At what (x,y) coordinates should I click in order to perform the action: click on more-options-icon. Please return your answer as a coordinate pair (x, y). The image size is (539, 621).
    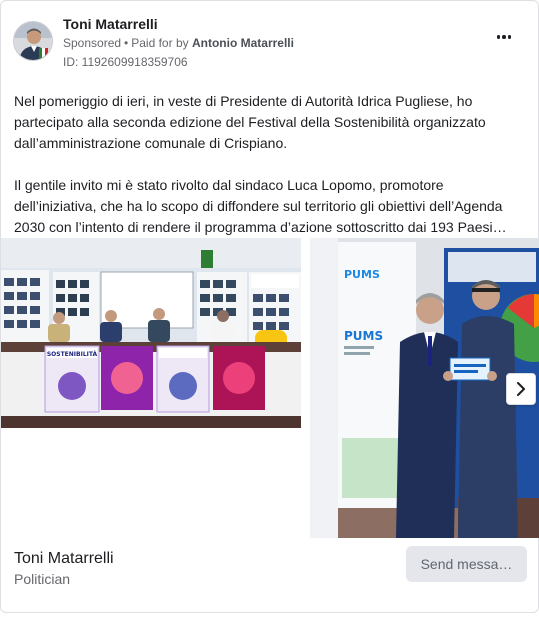
    Looking at the image, I should click on (504, 37).